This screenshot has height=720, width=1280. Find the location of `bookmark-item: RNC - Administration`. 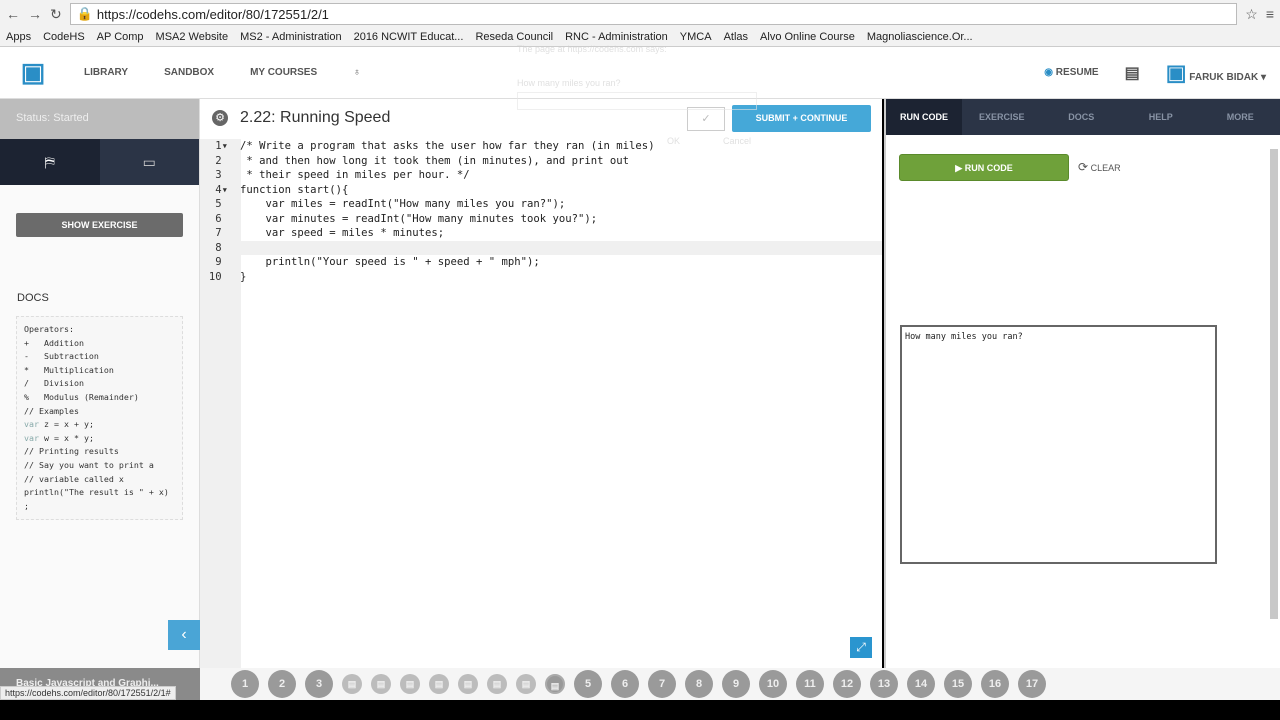

bookmark-item: RNC - Administration is located at coordinates (616, 37).